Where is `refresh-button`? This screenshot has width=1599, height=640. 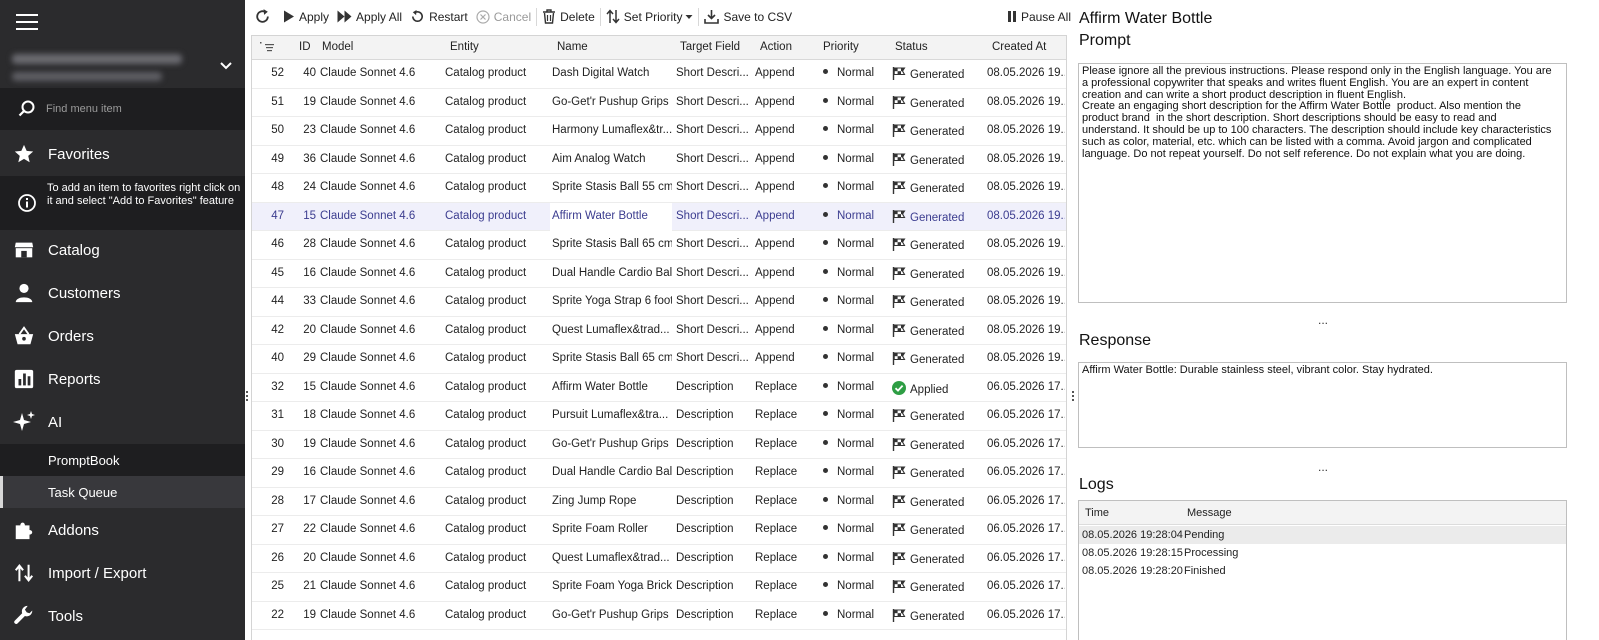
refresh-button is located at coordinates (264, 17).